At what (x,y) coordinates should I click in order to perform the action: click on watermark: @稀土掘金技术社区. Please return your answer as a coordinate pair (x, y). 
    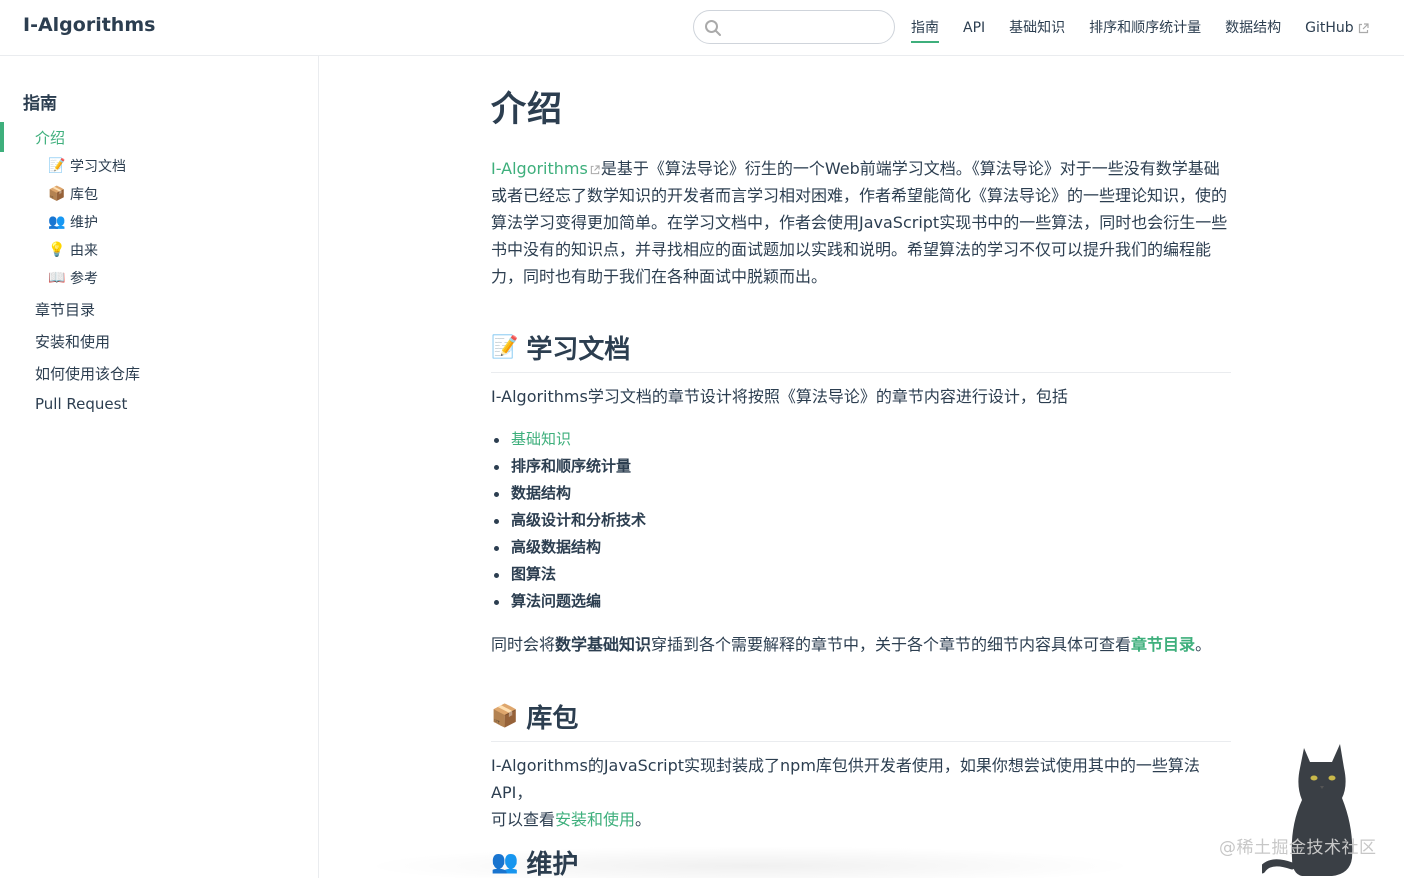
    Looking at the image, I should click on (1298, 848).